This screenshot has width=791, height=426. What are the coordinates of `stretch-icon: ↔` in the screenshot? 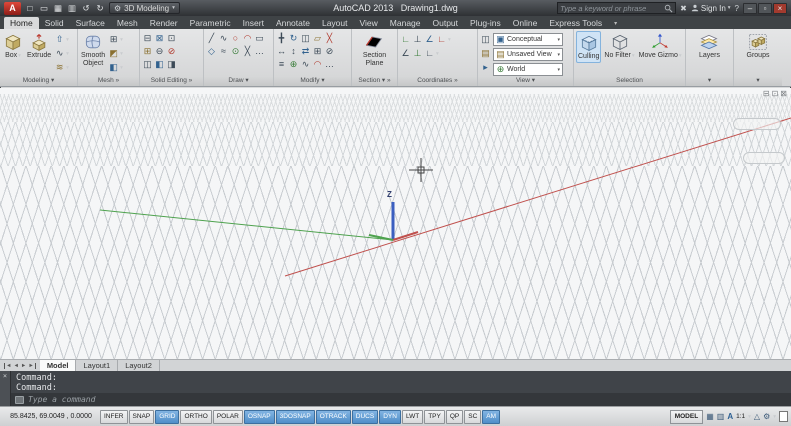 It's located at (281, 52).